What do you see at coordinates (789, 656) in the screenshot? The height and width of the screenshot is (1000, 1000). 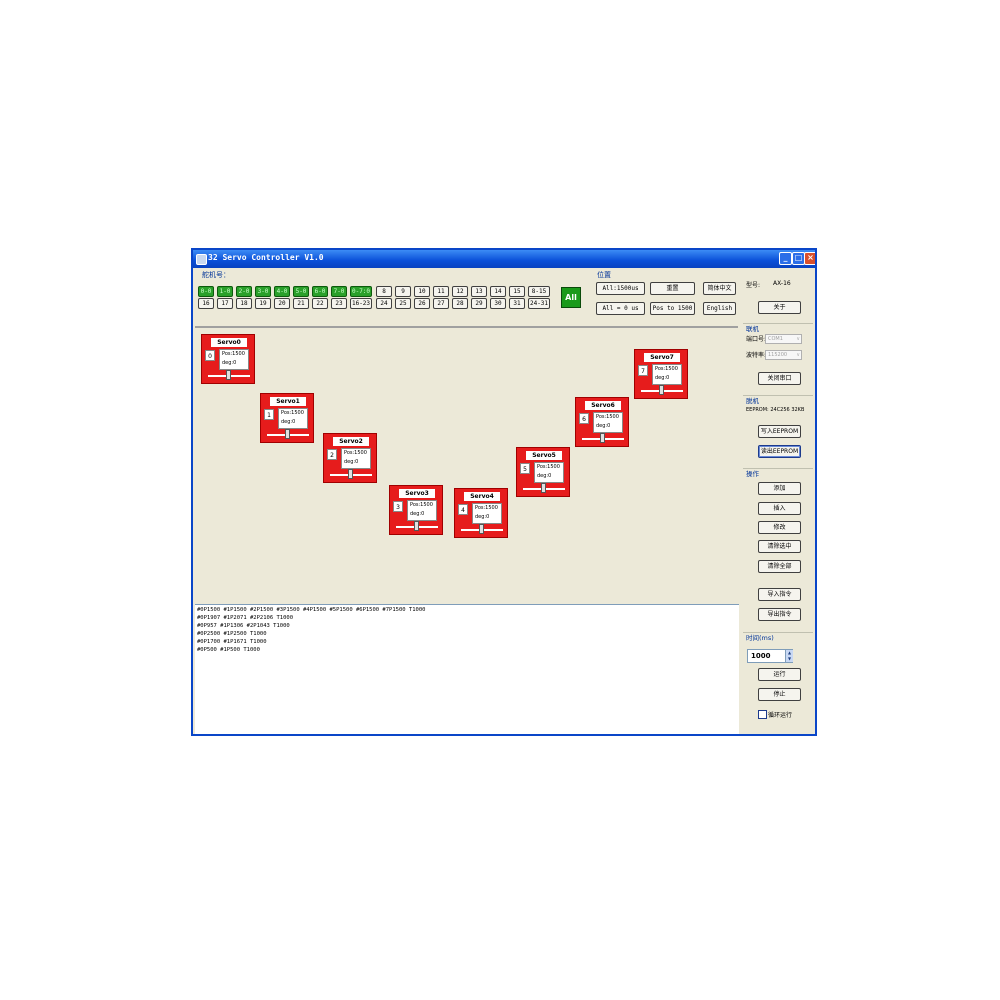 I see `time-spinner-icon: ▲ ▼` at bounding box center [789, 656].